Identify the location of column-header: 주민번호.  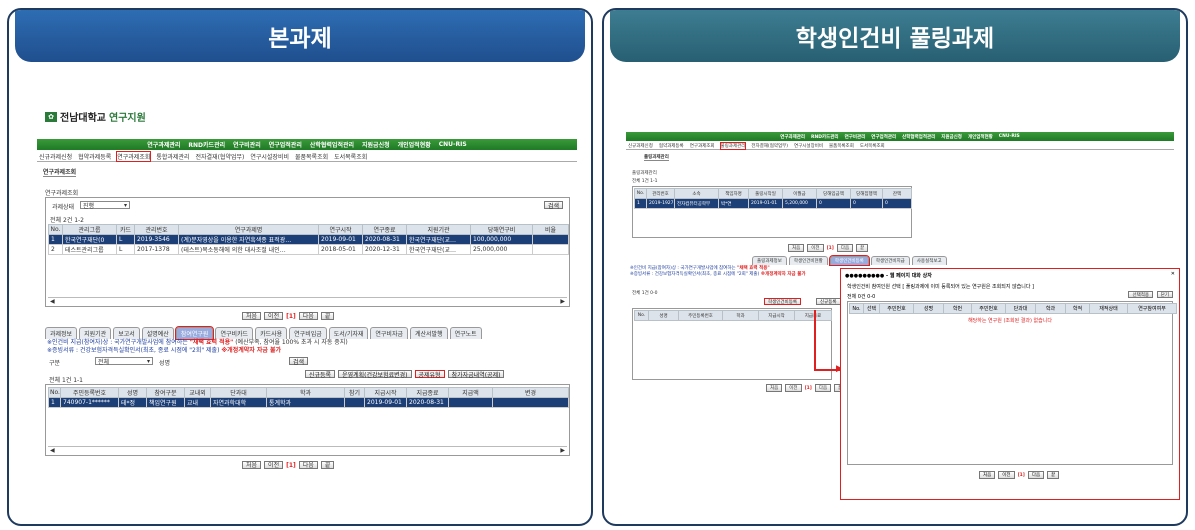
(988, 308).